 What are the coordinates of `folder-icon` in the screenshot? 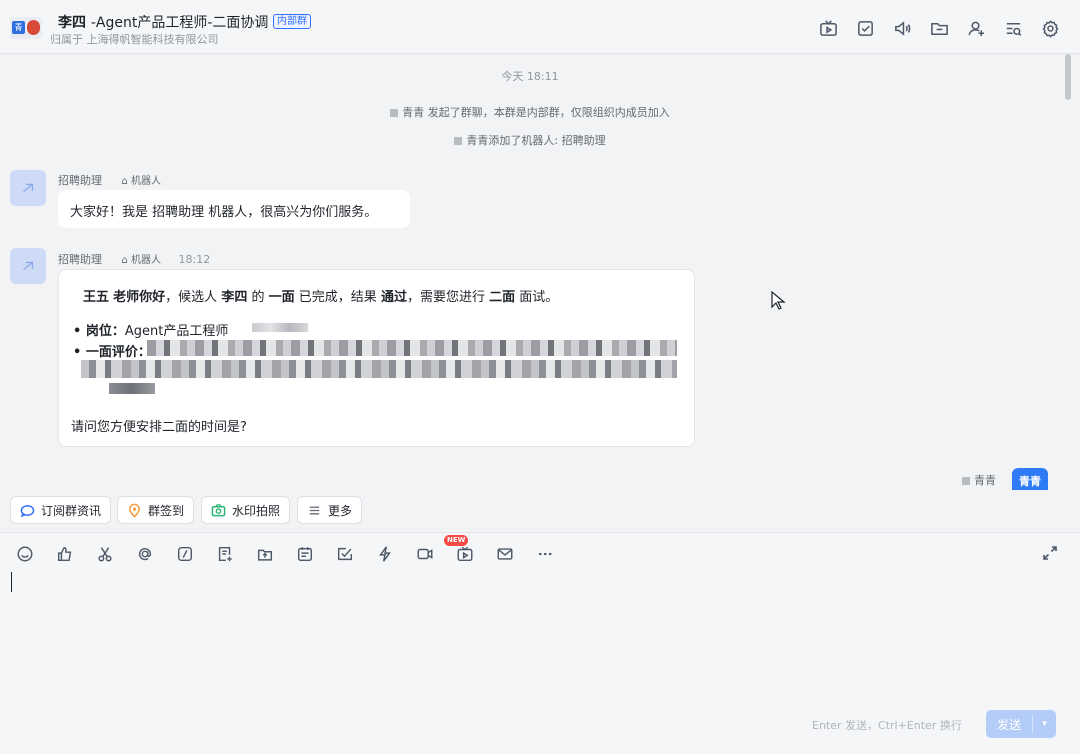 It's located at (939, 28).